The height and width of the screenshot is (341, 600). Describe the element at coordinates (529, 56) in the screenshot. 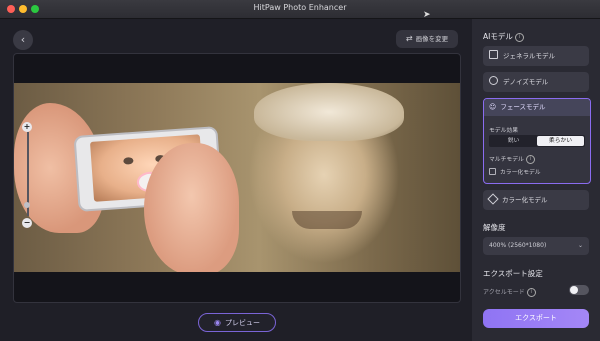

I see `general-model-label: ジェネラルモデル` at that location.